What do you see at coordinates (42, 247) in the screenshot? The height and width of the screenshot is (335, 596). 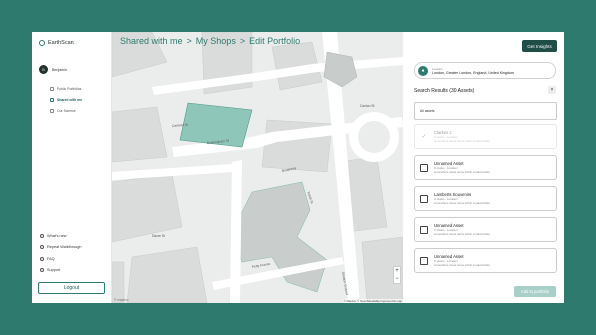 I see `replay-icon` at bounding box center [42, 247].